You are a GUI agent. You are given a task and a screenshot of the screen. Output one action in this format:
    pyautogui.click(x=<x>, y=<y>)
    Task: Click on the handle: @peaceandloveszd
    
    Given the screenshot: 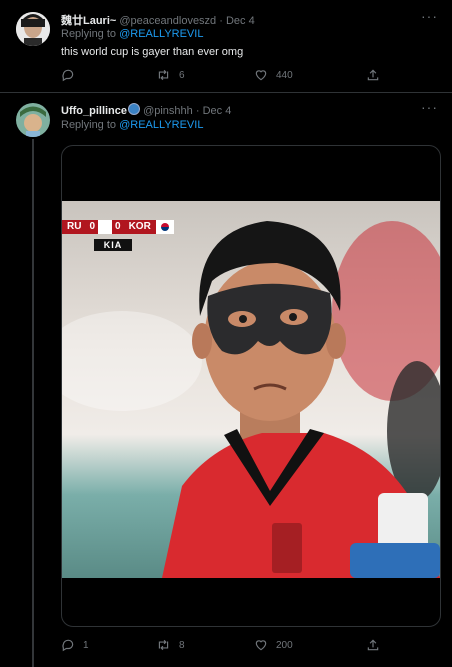 What is the action you would take?
    pyautogui.click(x=167, y=21)
    